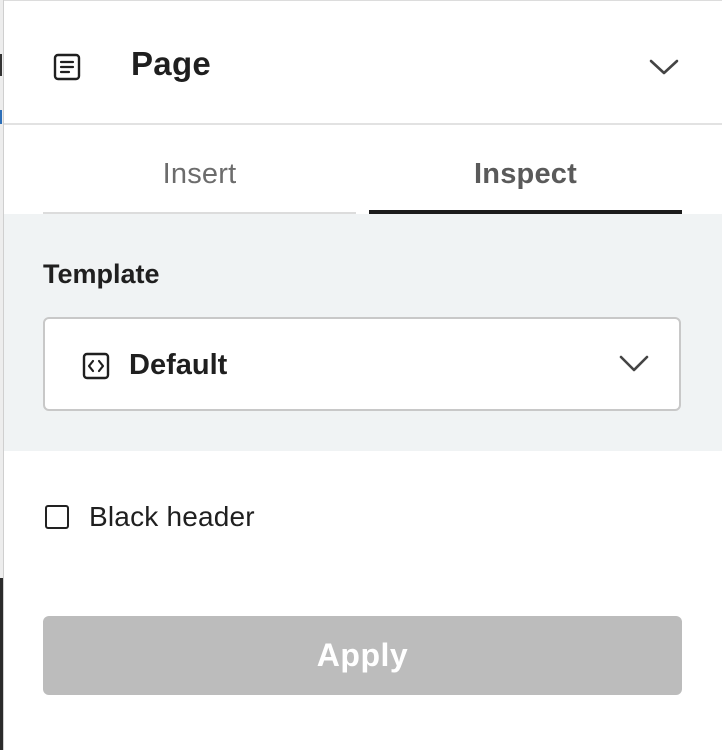 Image resolution: width=722 pixels, height=750 pixels. I want to click on panel-title: Page, so click(171, 63).